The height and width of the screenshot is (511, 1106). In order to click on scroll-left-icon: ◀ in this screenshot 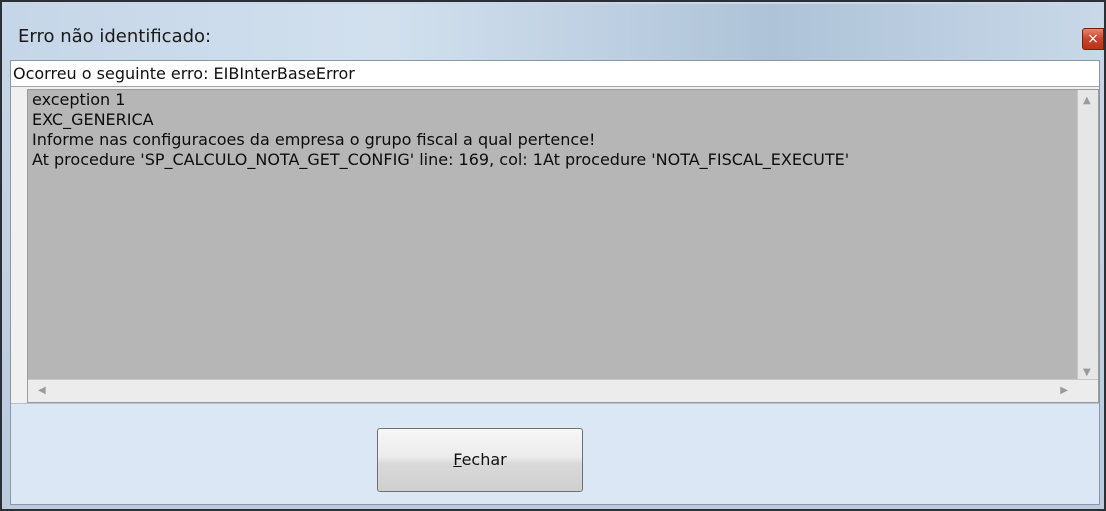, I will do `click(42, 391)`.